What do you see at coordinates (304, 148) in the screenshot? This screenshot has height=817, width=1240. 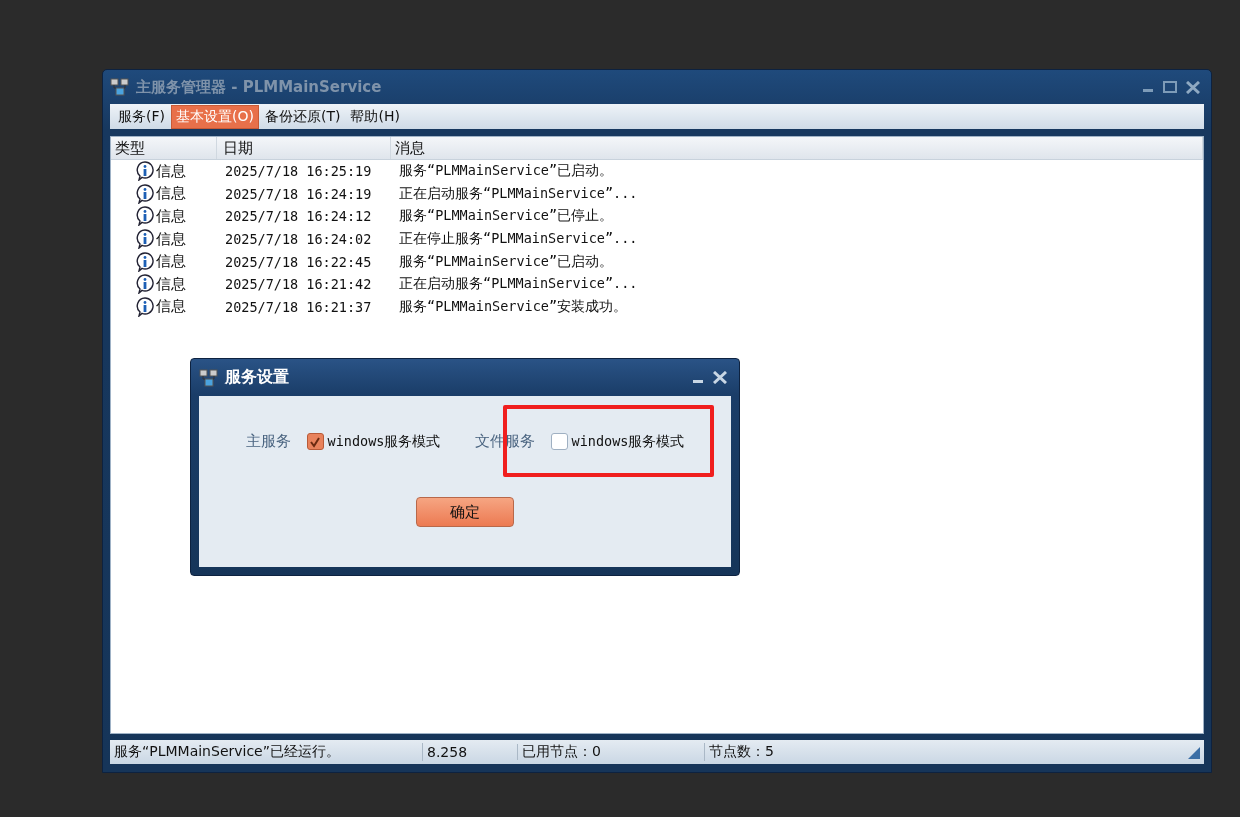 I see `column-header: 日期` at bounding box center [304, 148].